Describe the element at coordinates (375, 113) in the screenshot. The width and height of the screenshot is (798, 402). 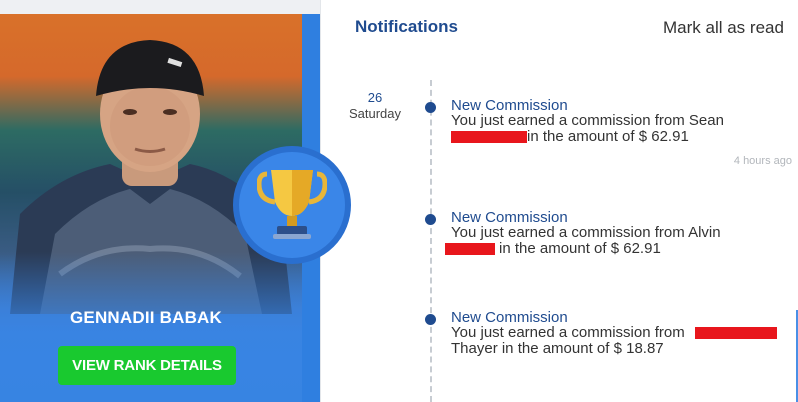
I see `timeline-date-weekday: Saturday` at that location.